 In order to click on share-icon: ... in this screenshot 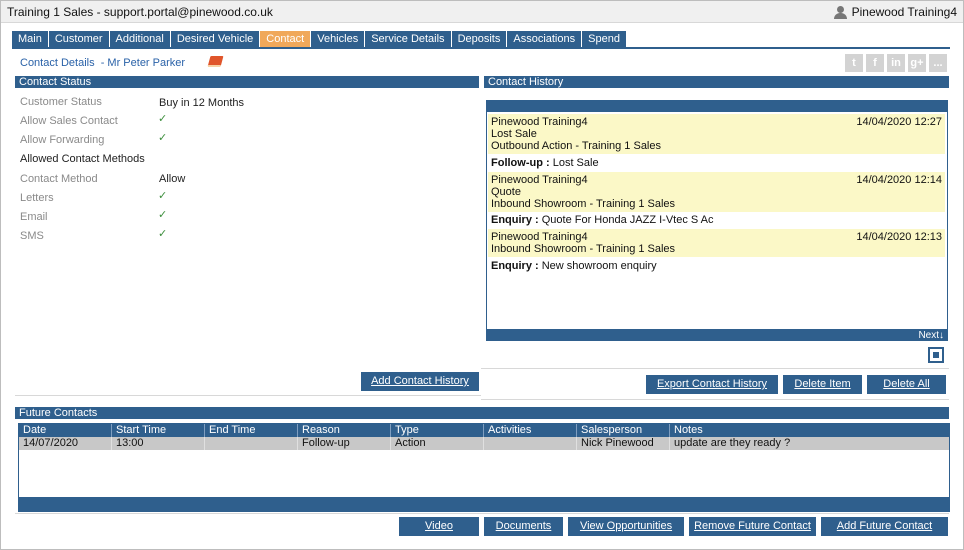, I will do `click(938, 63)`.